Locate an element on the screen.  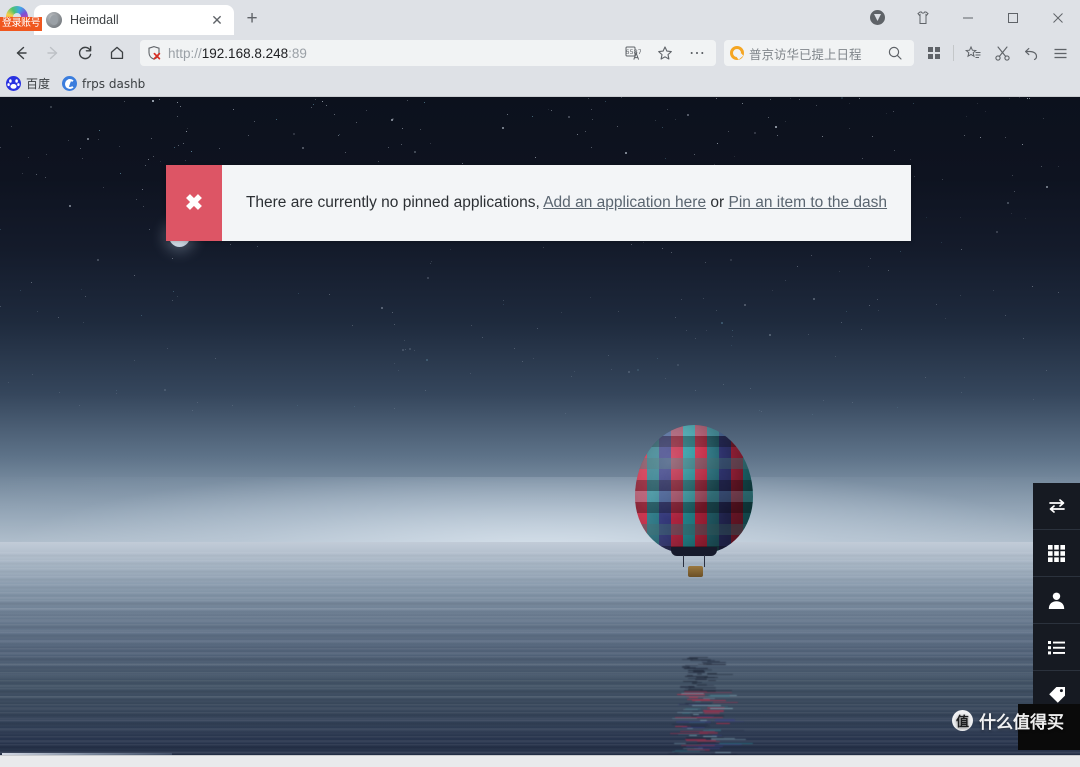
balloon-reflection is located at coordinates (694, 706).